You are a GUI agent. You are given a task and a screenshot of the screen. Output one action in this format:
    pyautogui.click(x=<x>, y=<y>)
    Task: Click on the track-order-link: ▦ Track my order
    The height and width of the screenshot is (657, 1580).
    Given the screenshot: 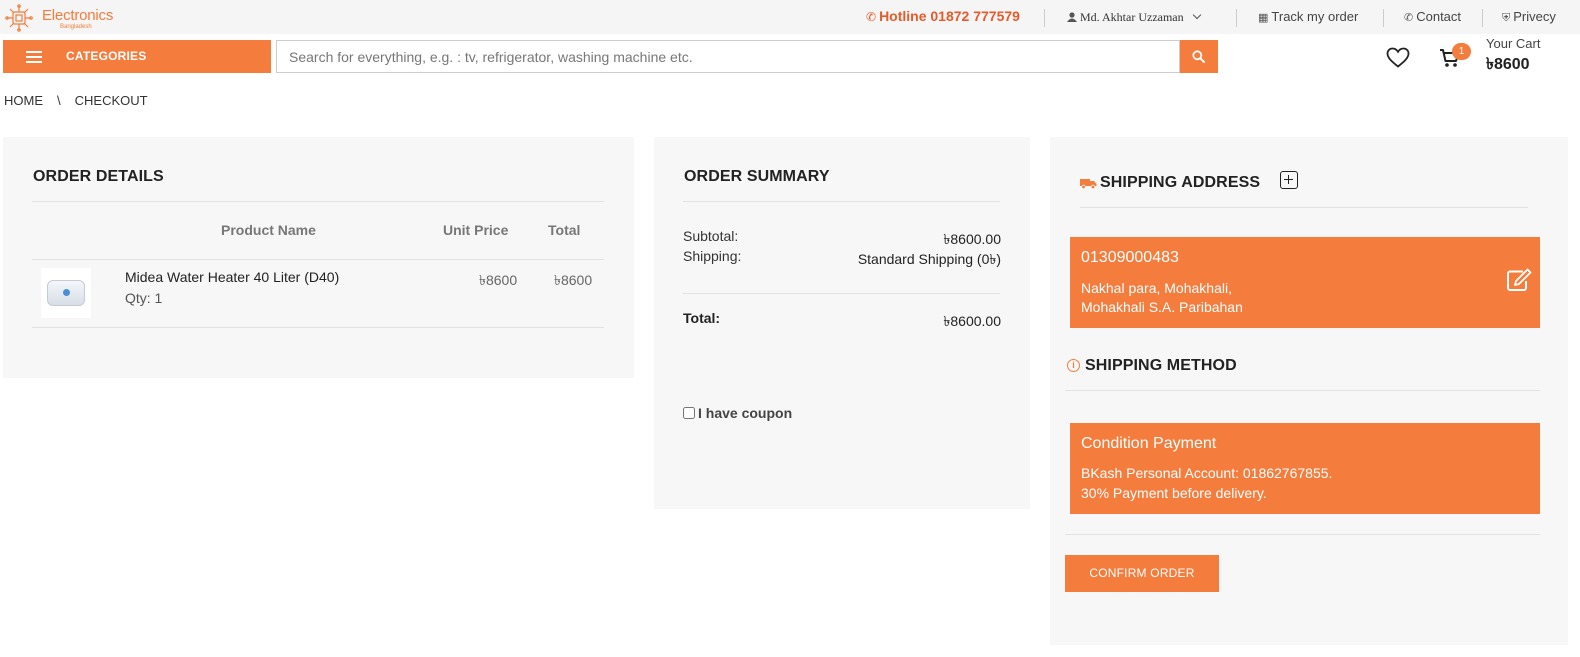 What is the action you would take?
    pyautogui.click(x=1308, y=16)
    